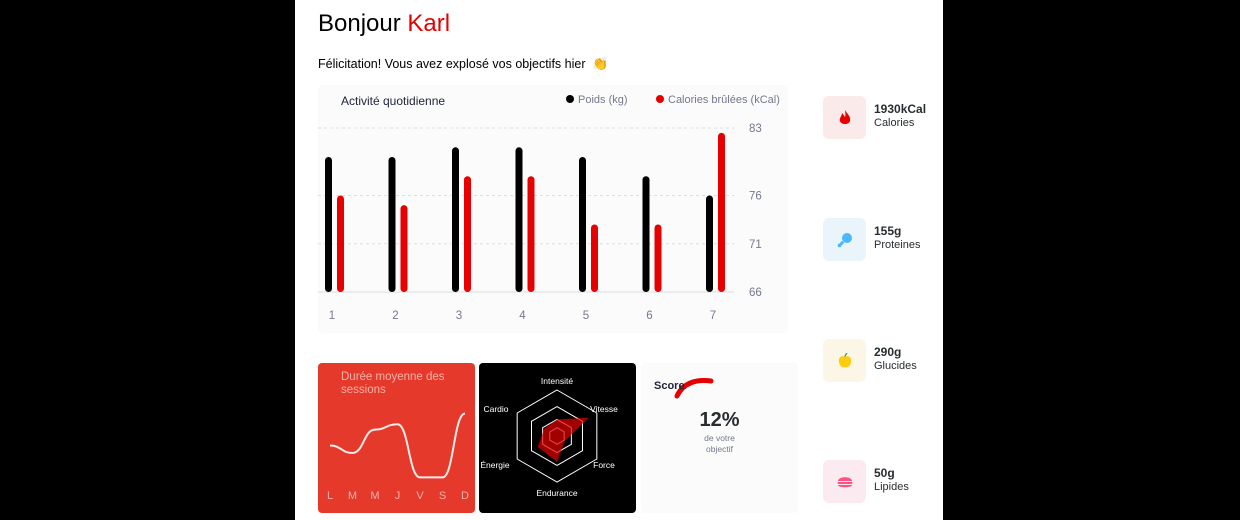 This screenshot has width=1240, height=520. I want to click on sessions-title: Durée moyenne des sessions, so click(393, 383).